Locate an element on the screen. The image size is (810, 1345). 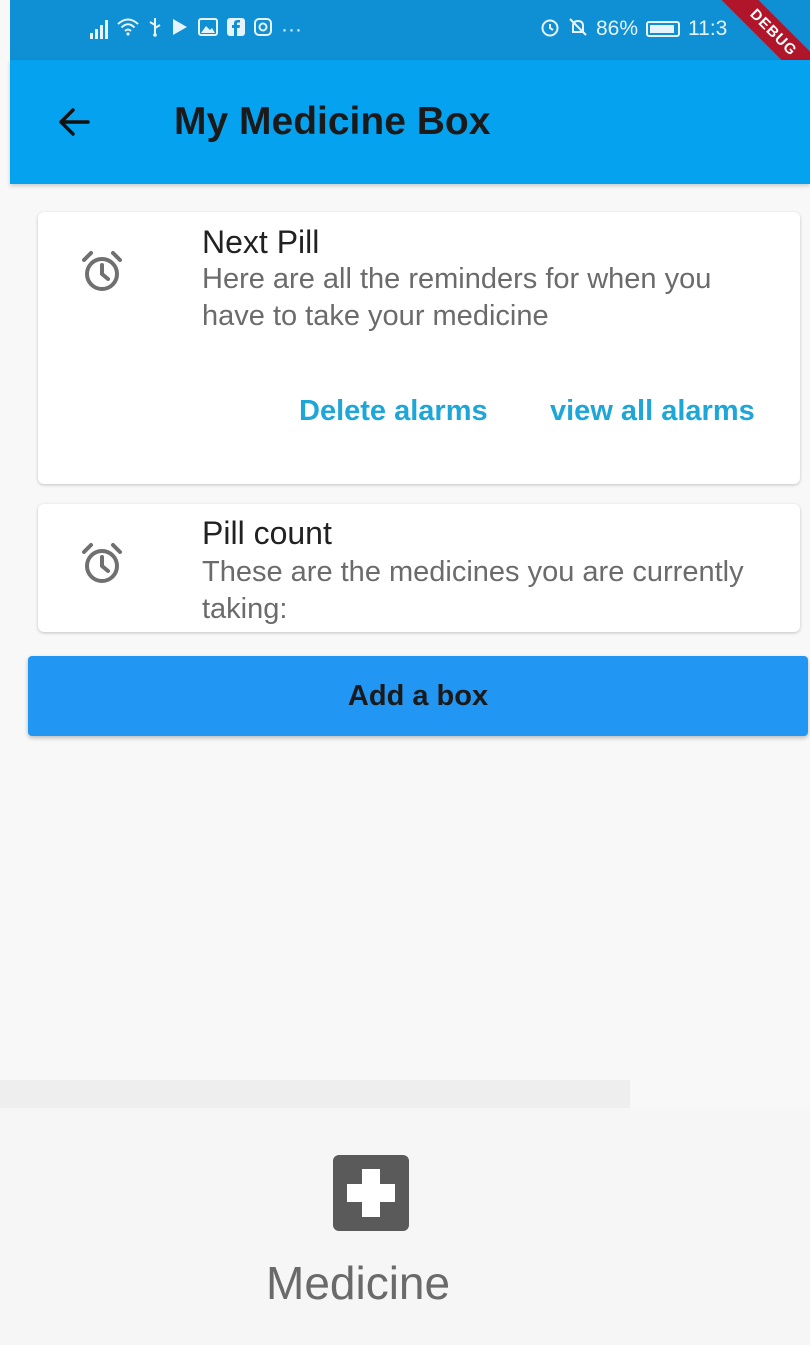
pill-count-title: Pill count is located at coordinates (267, 533).